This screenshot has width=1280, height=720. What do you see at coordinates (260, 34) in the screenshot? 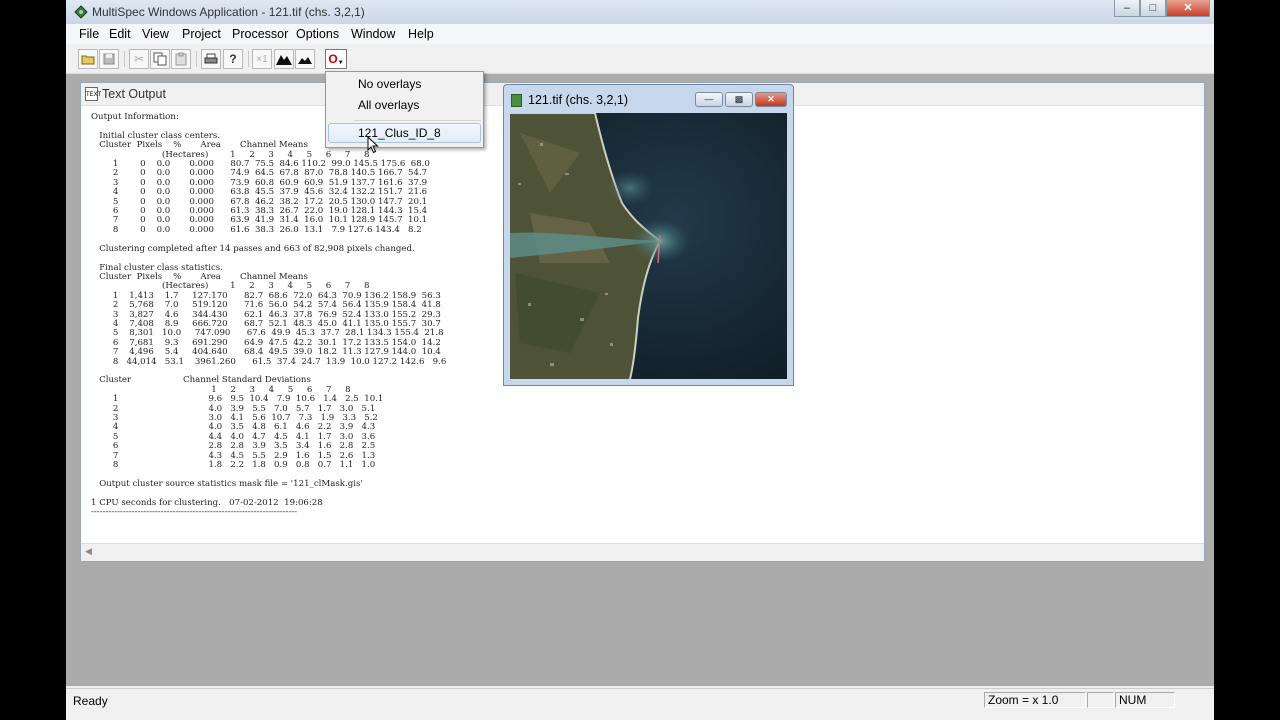
I see `menu-processor: Processor` at bounding box center [260, 34].